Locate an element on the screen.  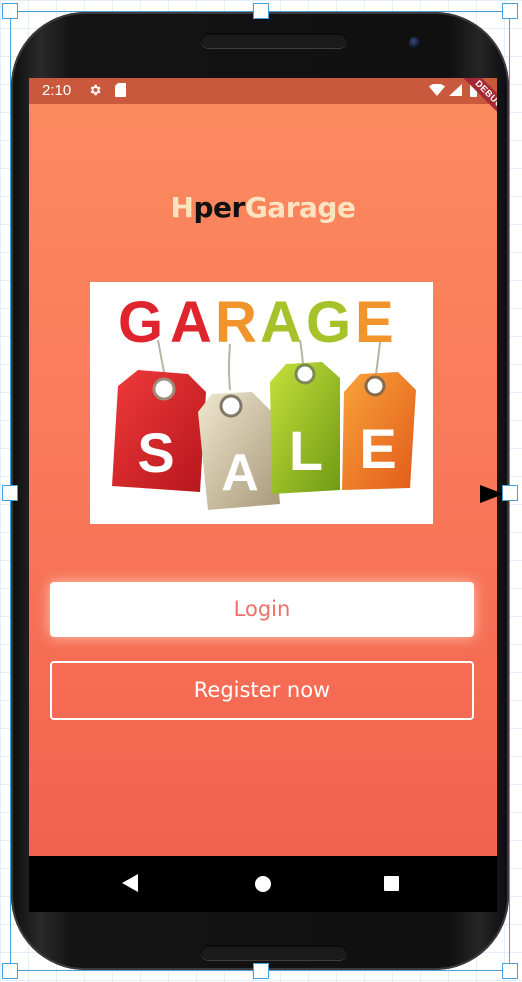
signal-icon is located at coordinates (455, 90).